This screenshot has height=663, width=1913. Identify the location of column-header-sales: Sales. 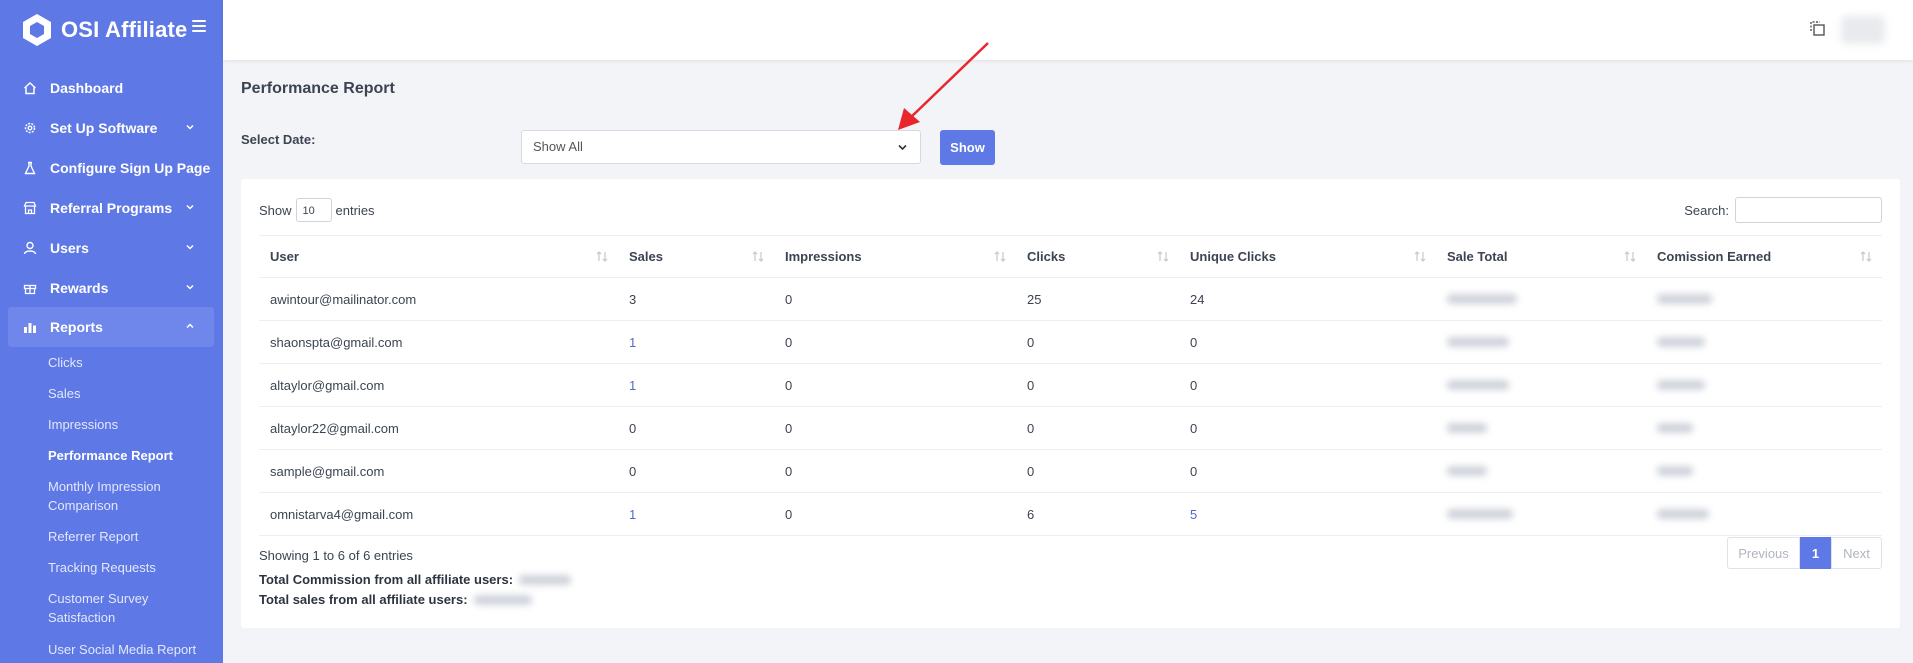
(696, 256).